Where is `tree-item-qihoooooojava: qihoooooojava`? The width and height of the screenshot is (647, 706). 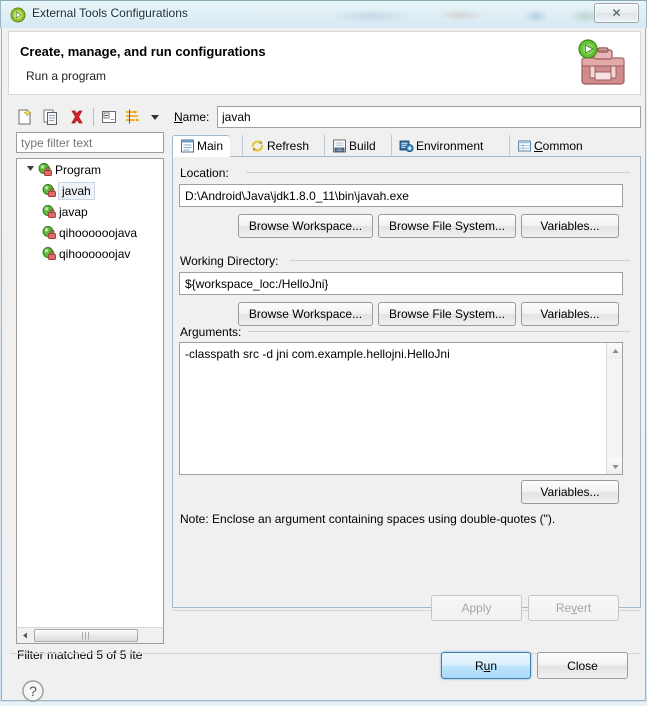 tree-item-qihoooooojava: qihoooooojava is located at coordinates (90, 232).